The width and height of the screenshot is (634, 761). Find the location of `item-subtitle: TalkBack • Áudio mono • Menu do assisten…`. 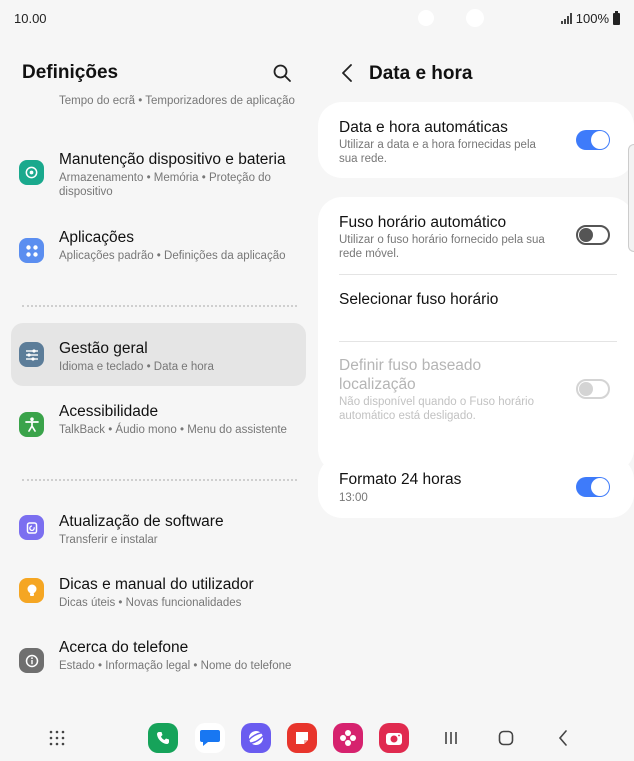

item-subtitle: TalkBack • Áudio mono • Menu do assisten… is located at coordinates (173, 430).